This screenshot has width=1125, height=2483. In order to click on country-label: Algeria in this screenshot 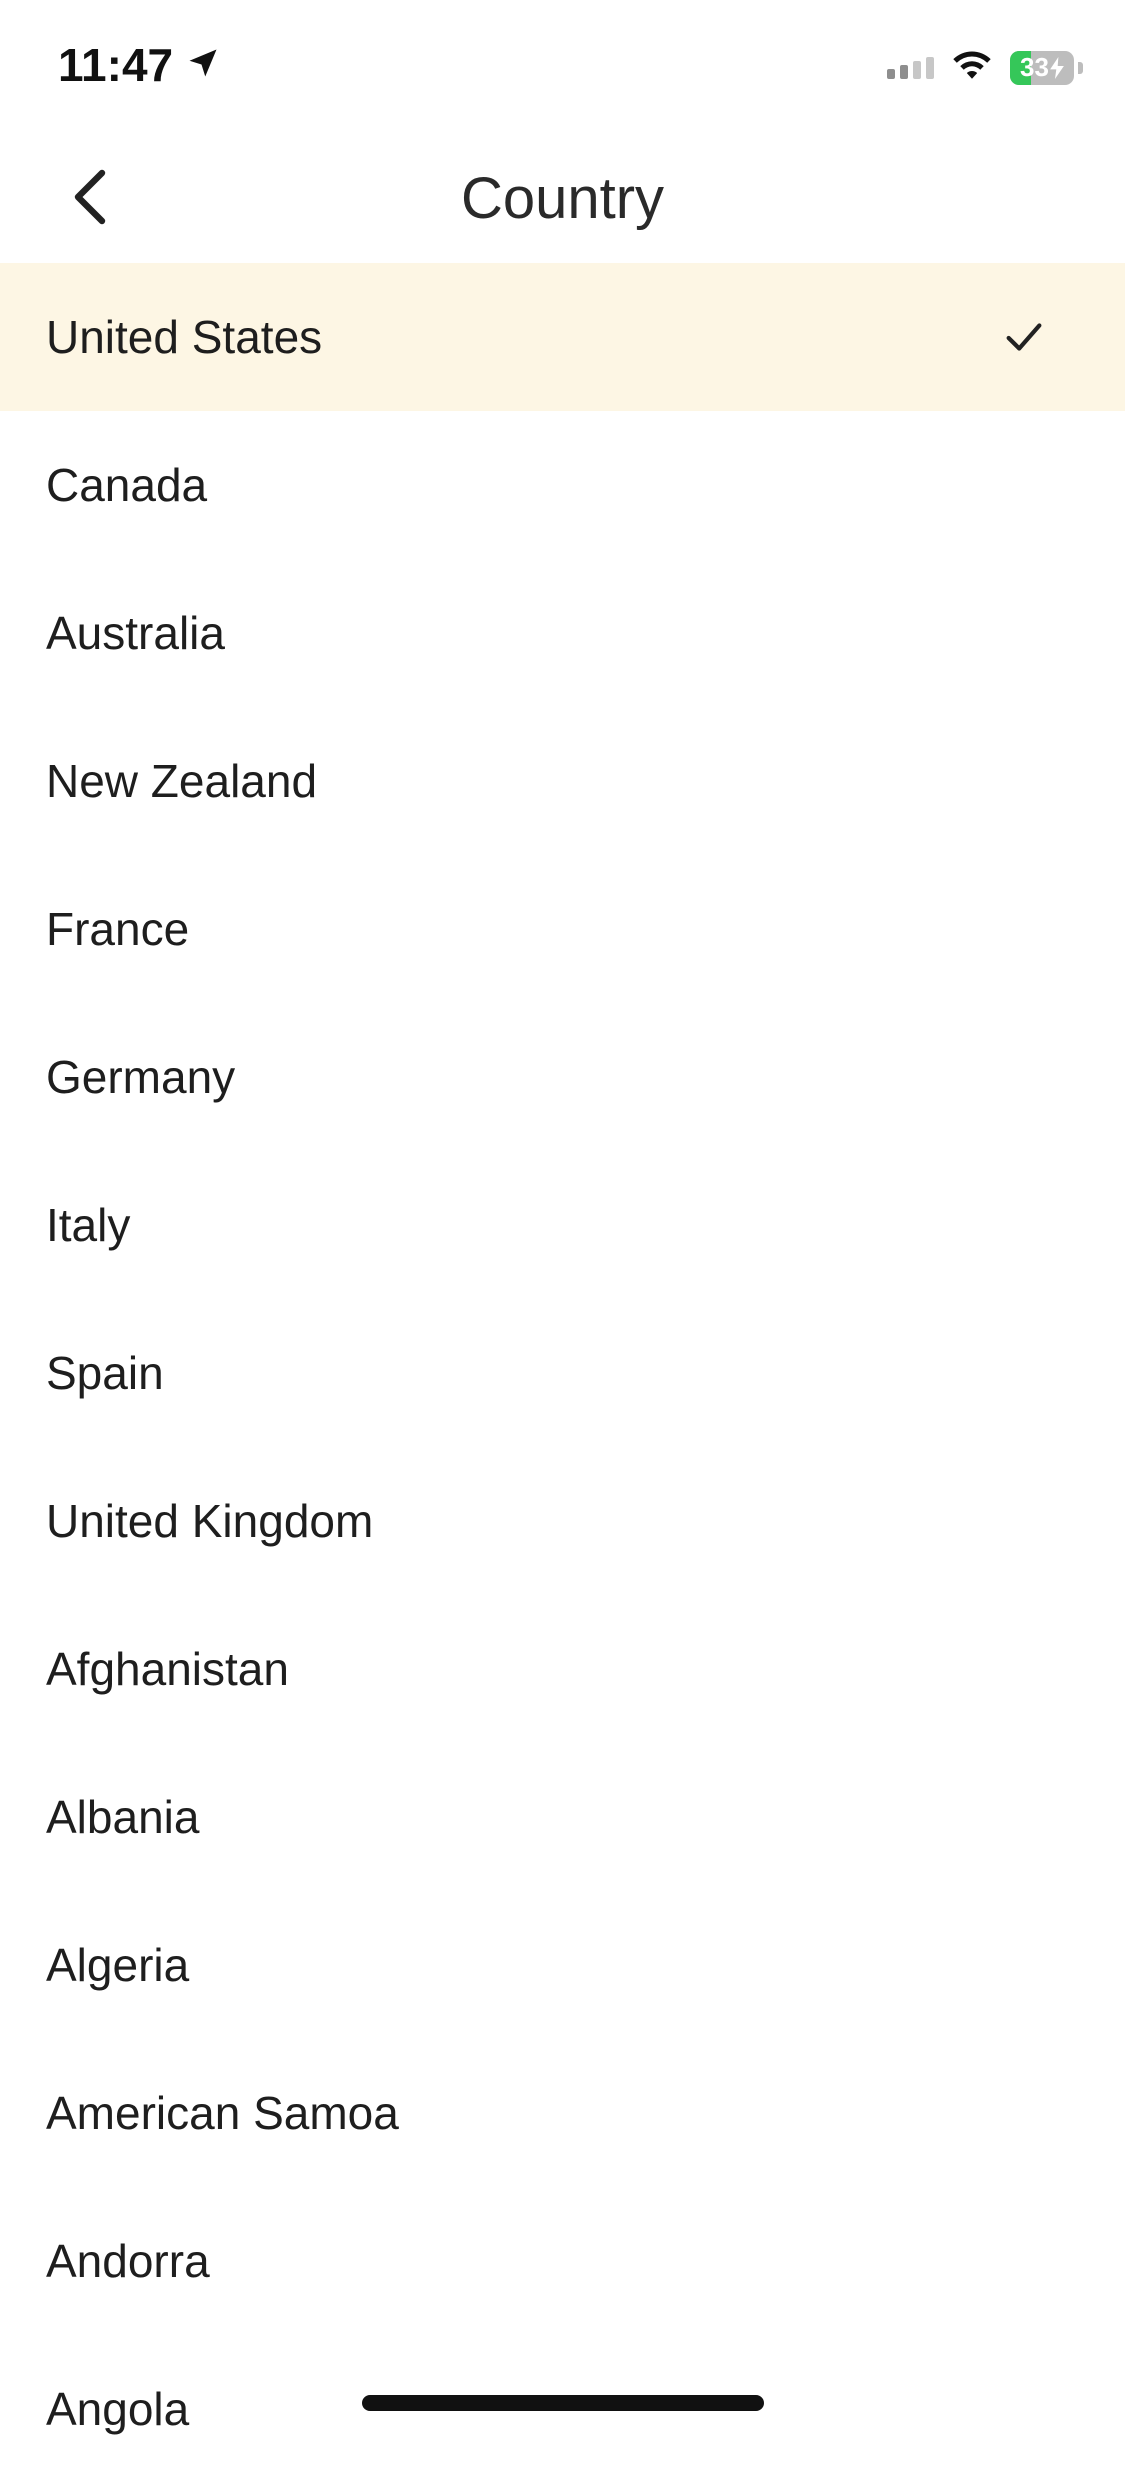, I will do `click(118, 1965)`.